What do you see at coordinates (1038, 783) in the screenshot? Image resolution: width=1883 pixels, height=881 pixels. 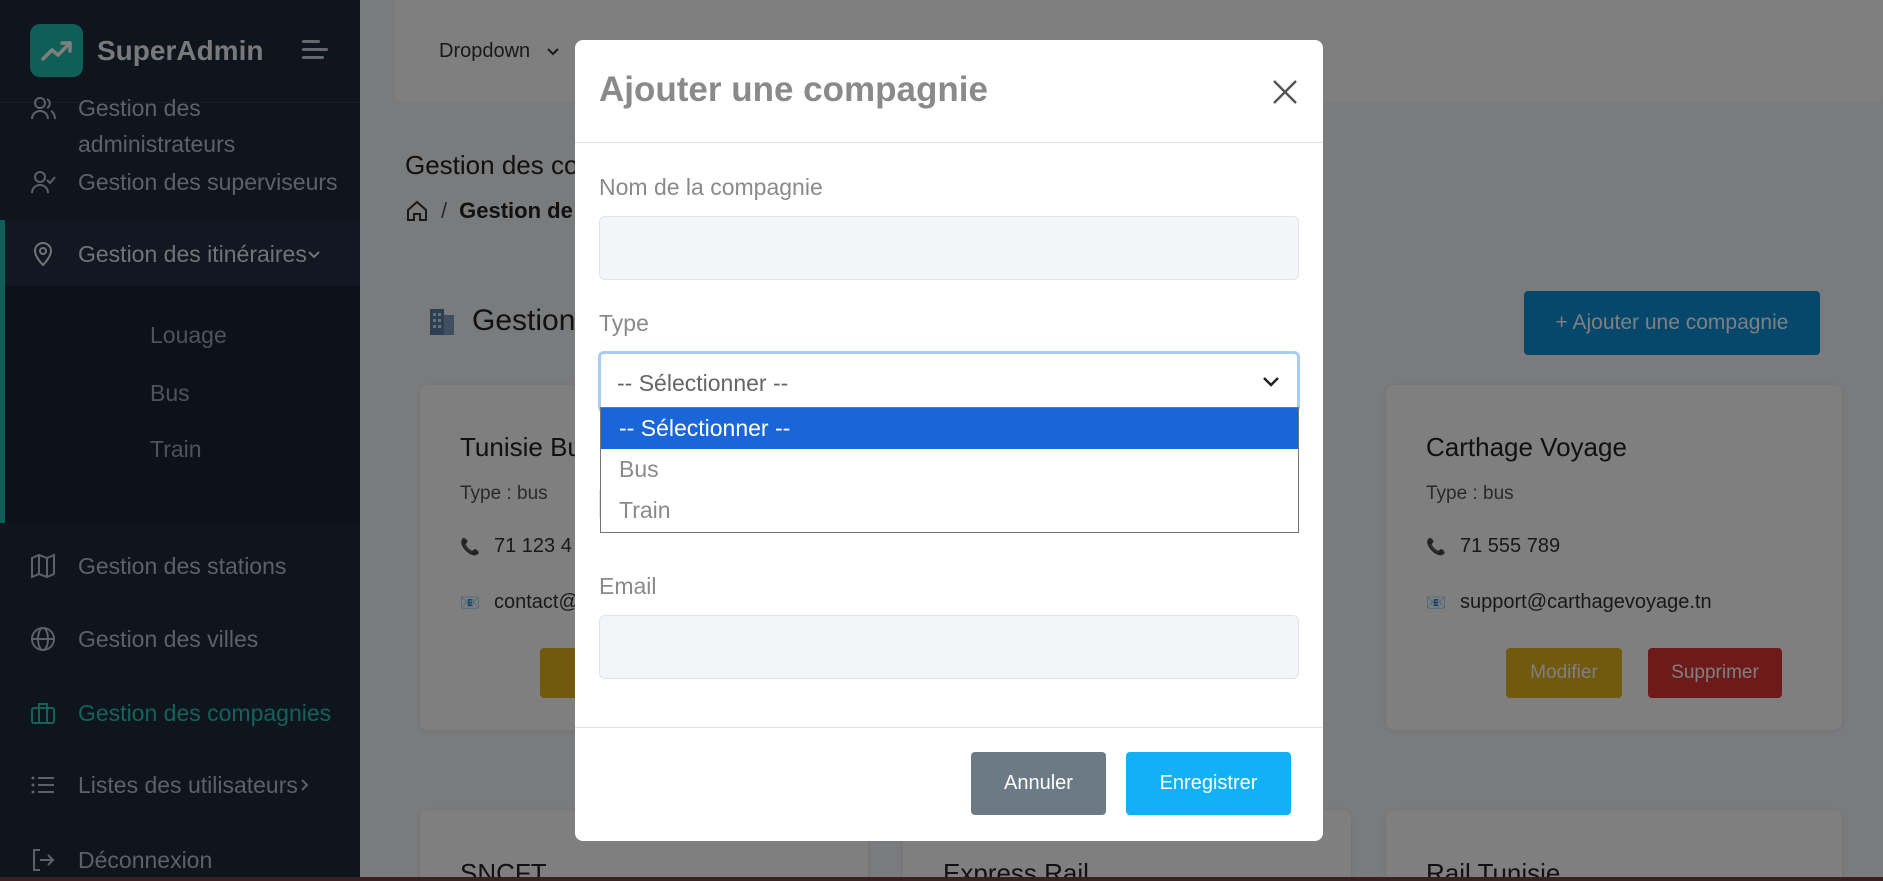 I see `cancel-button: Annuler` at bounding box center [1038, 783].